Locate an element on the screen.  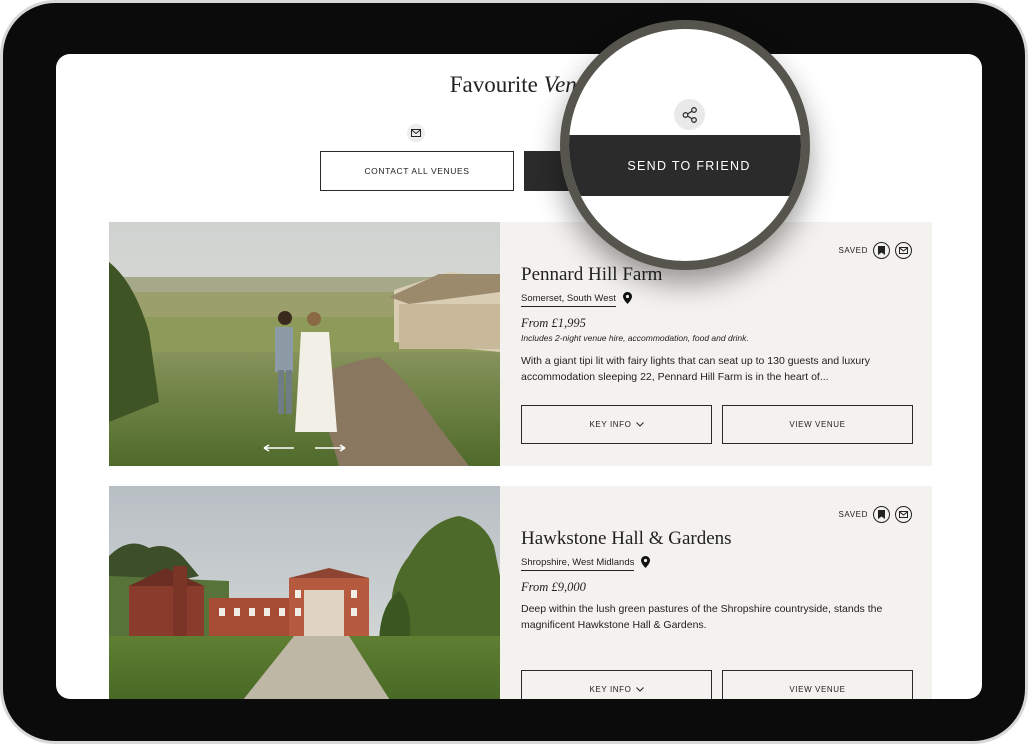
venue-location: Shropshire, West Midlands is located at coordinates (586, 563).